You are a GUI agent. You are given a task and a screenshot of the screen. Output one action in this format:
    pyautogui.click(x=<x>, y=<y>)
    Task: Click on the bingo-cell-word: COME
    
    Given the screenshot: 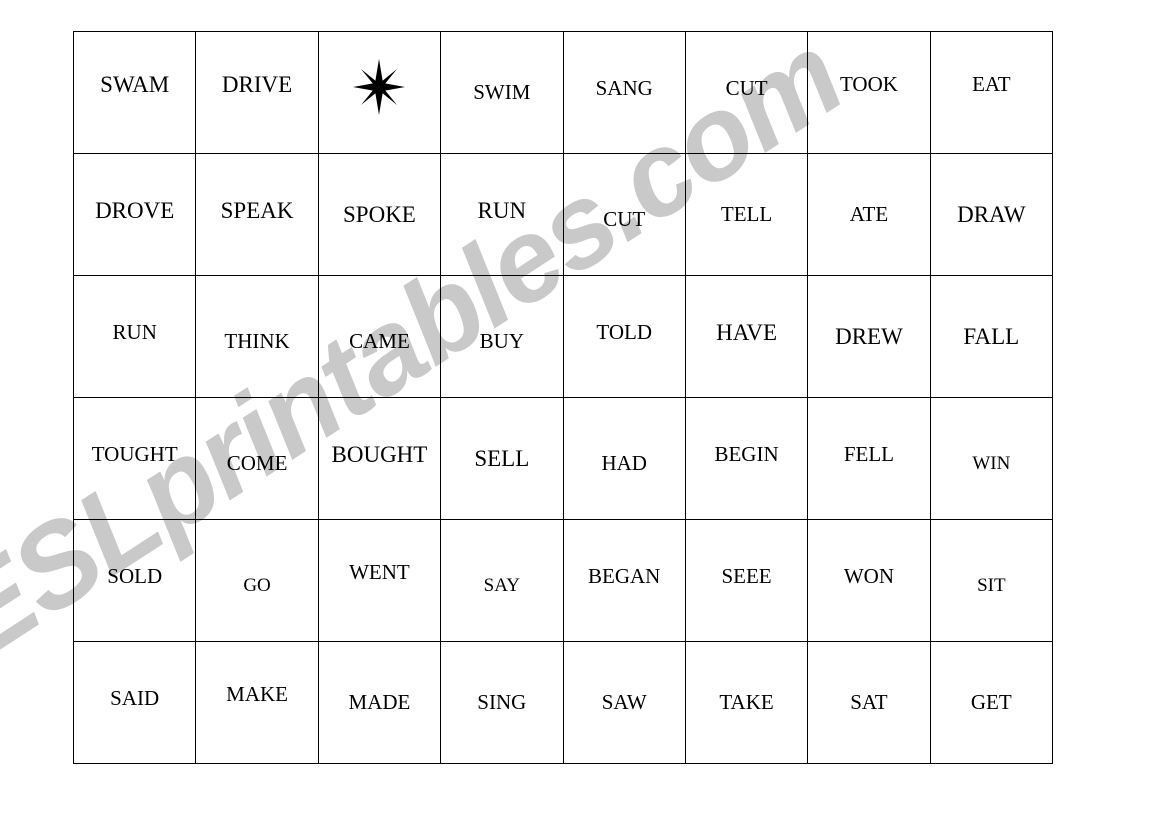 What is the action you would take?
    pyautogui.click(x=257, y=463)
    